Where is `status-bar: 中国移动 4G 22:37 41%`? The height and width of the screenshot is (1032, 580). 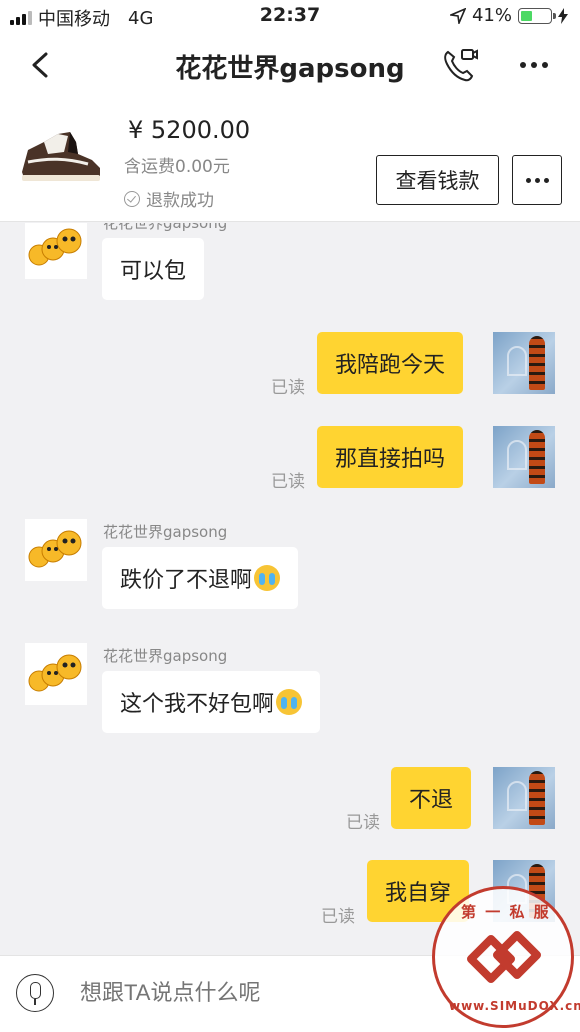
status-bar: 中国移动 4G 22:37 41% is located at coordinates (290, 16).